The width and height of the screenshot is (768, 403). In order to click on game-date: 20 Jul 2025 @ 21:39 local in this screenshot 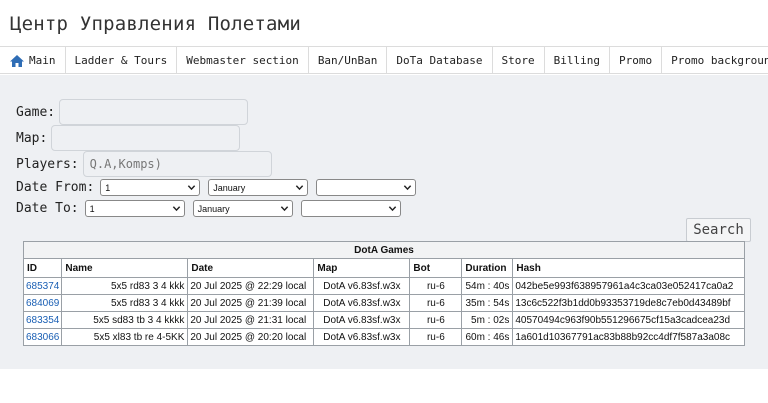, I will do `click(251, 303)`.